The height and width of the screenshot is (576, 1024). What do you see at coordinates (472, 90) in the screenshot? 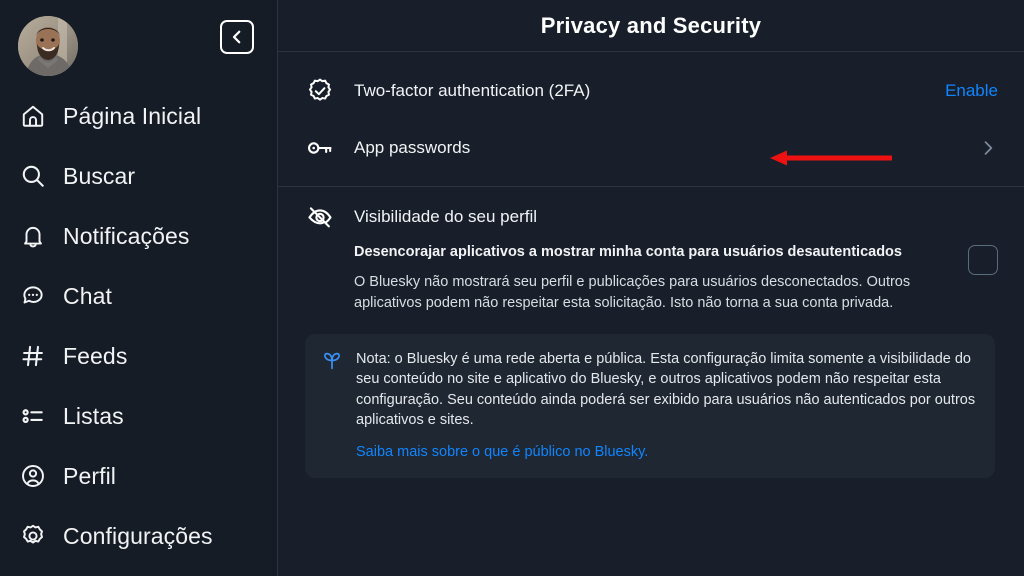
I see `row-label: Two-factor authentication (2FA)` at bounding box center [472, 90].